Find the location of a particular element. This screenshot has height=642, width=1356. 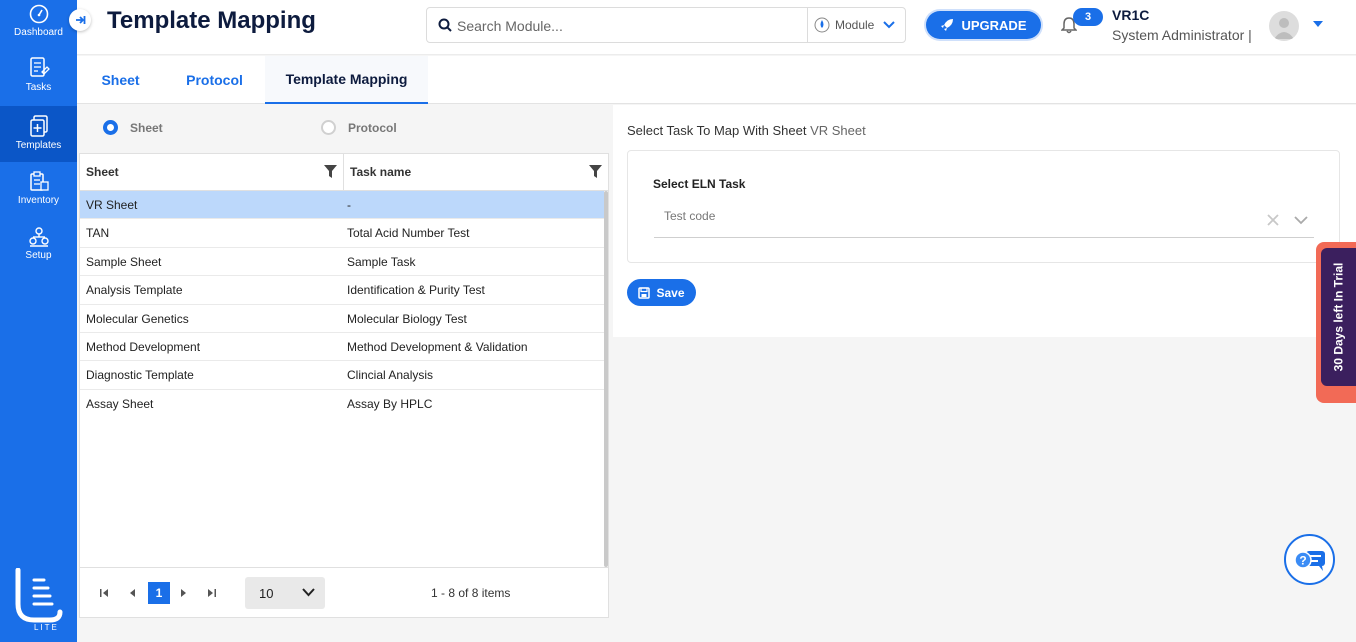

notification-badge: 3 is located at coordinates (1088, 17).